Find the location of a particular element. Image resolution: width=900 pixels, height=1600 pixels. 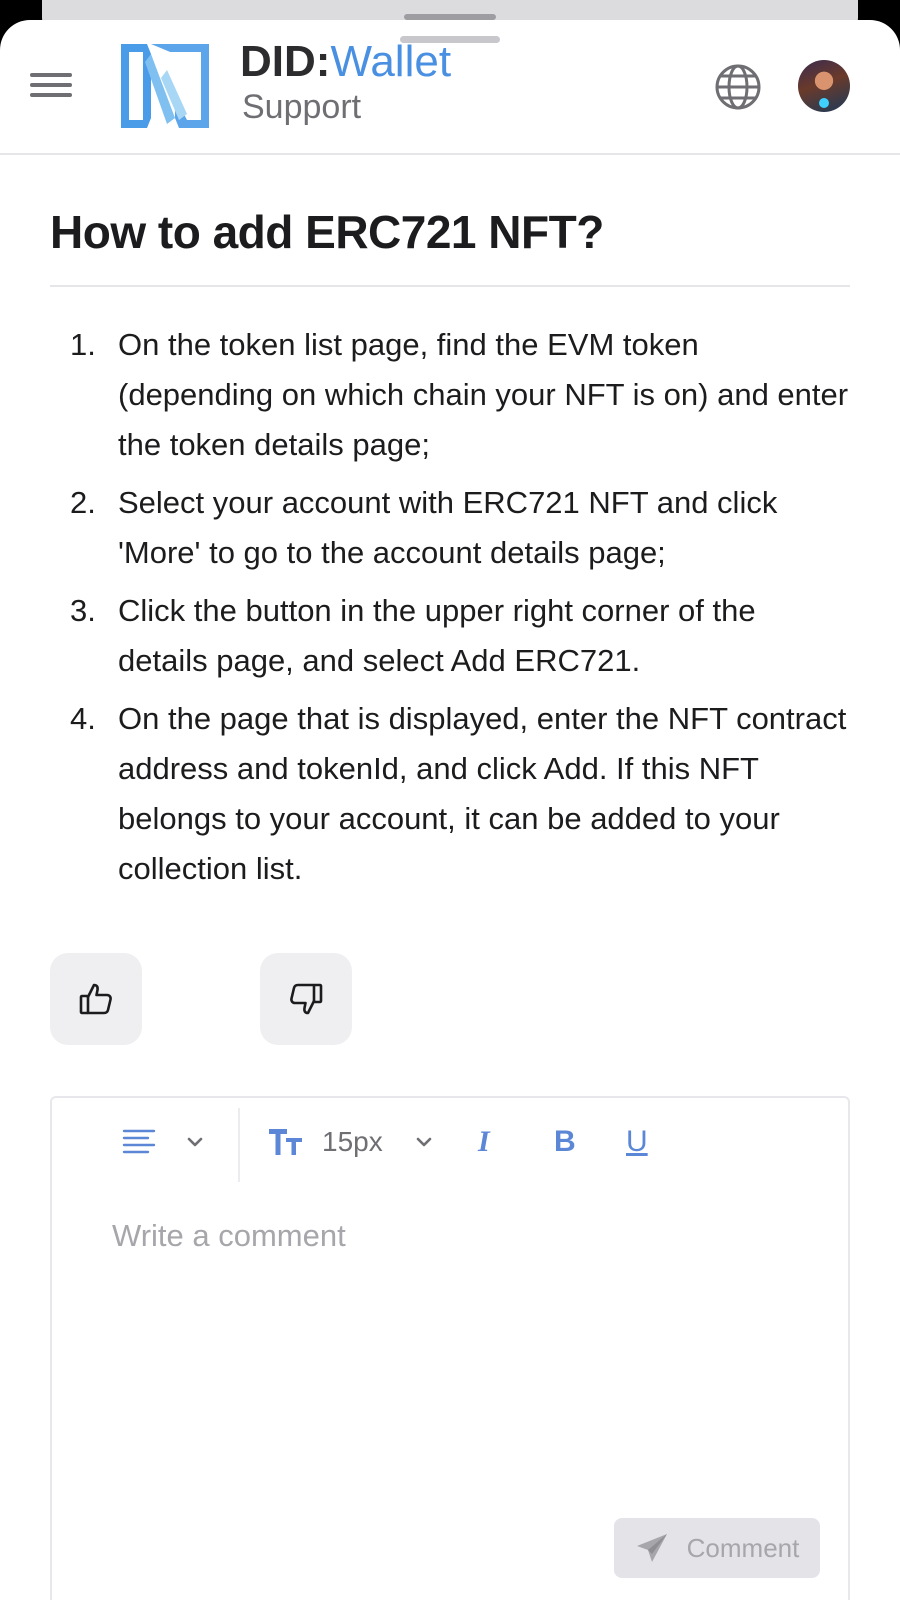

sheet-grabber is located at coordinates (450, 39).